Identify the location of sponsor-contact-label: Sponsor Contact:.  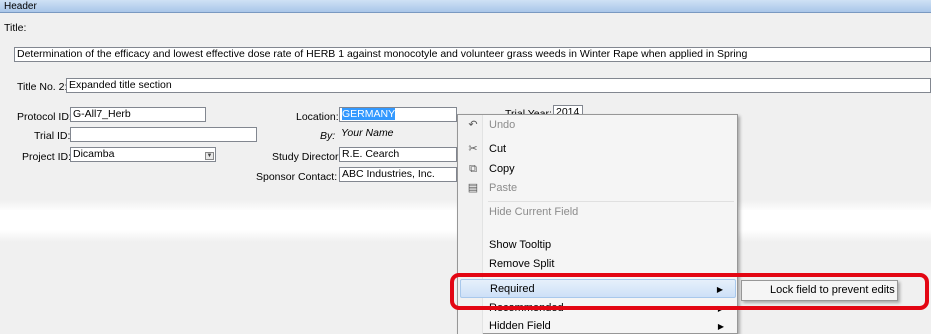
(297, 177).